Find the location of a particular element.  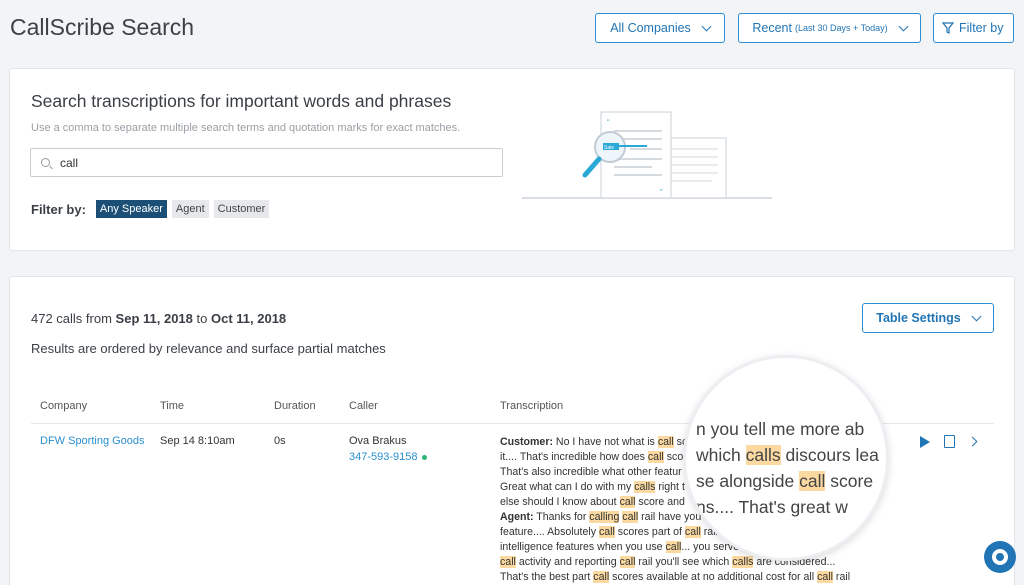

chevron-right-icon is located at coordinates (972, 441).